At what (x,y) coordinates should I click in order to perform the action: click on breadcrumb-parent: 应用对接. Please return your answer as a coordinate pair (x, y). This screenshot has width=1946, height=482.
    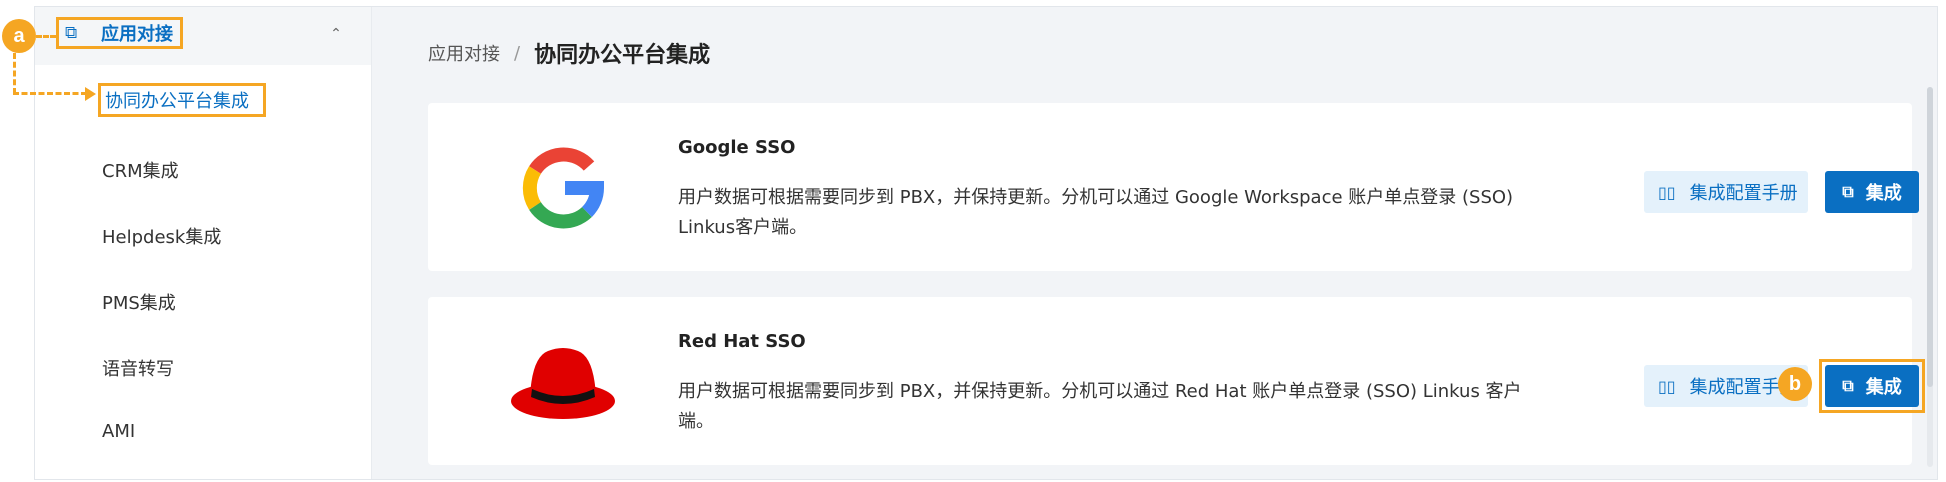
    Looking at the image, I should click on (464, 53).